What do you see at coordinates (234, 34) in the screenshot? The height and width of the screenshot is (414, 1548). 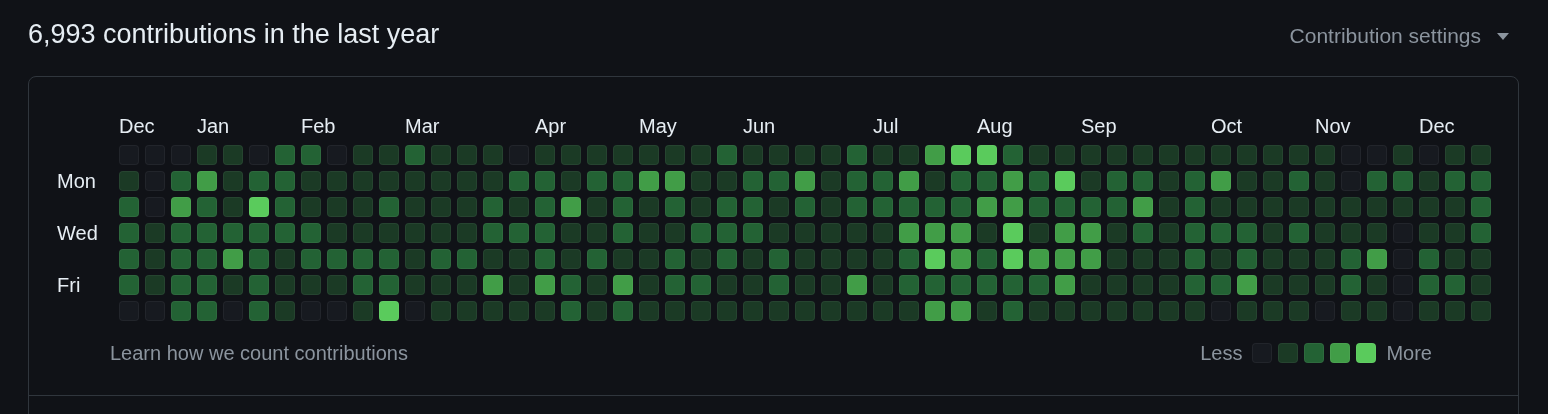 I see `contributions-heading: 6,993 contributions in the last year` at bounding box center [234, 34].